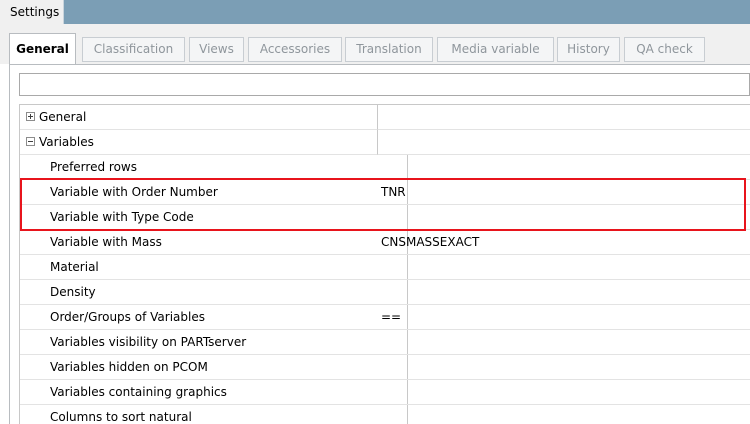 Image resolution: width=750 pixels, height=424 pixels. What do you see at coordinates (214, 292) in the screenshot?
I see `property-name: Density` at bounding box center [214, 292].